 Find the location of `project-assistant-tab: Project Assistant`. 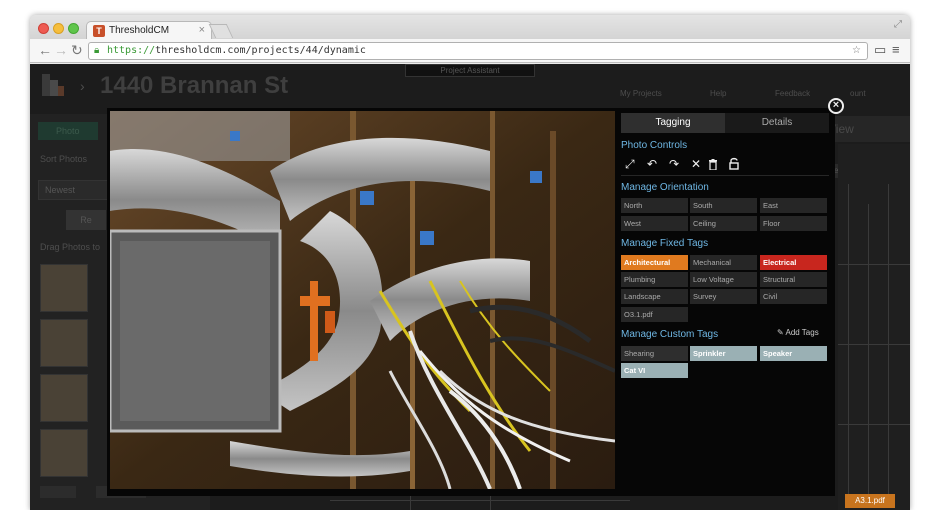

project-assistant-tab: Project Assistant is located at coordinates (470, 70).